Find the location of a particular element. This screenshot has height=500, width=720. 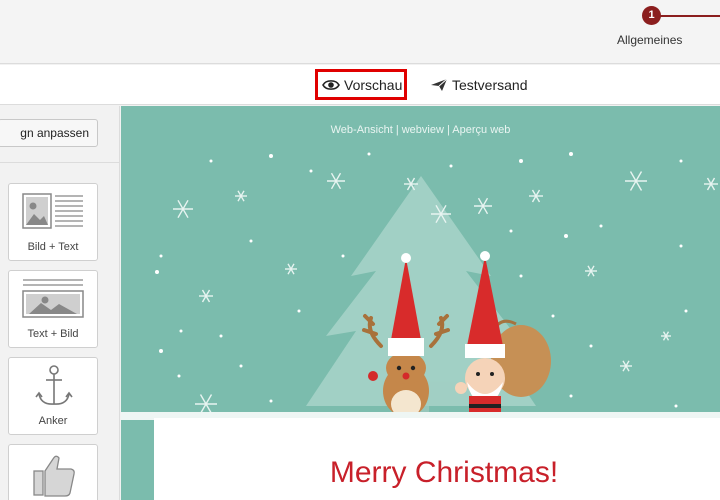

text-image-icon is located at coordinates (53, 298).